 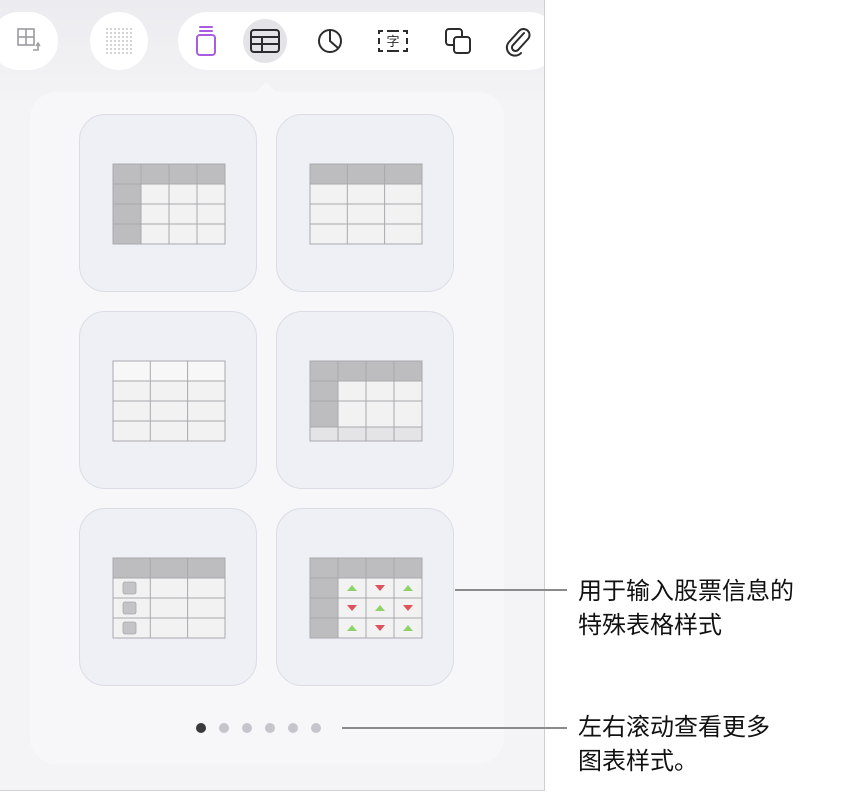 I want to click on scroll-callout-line, so click(x=454, y=728).